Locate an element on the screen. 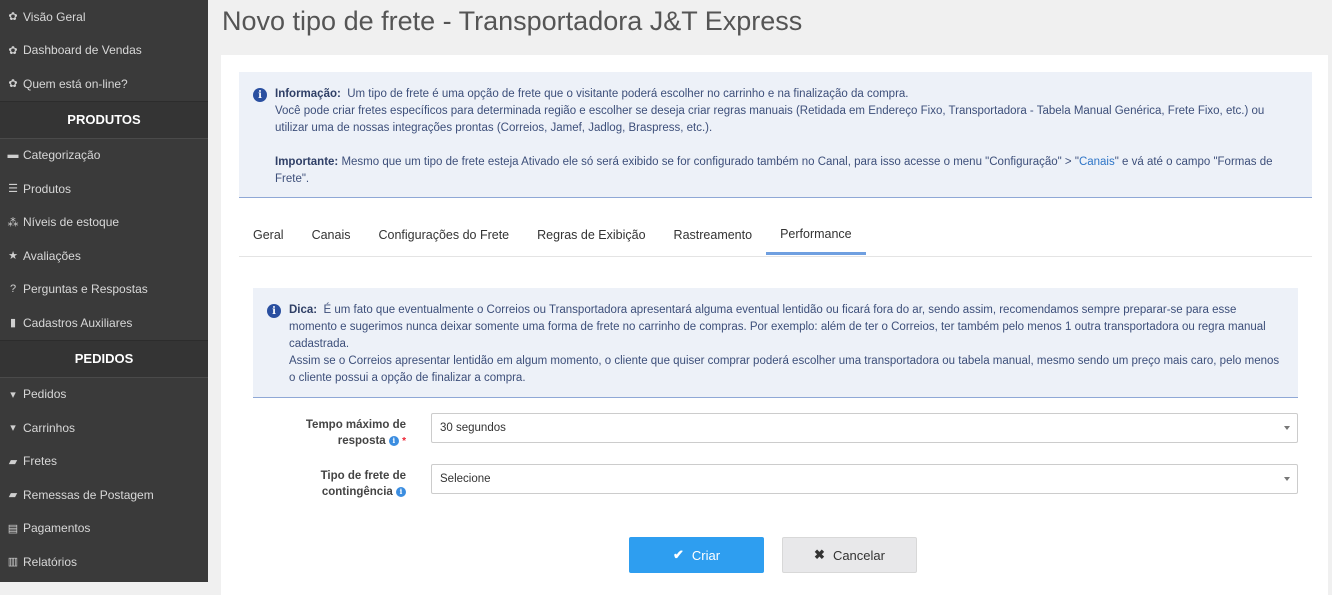 The width and height of the screenshot is (1332, 595). sidebar-section-pedidos: PEDIDOS is located at coordinates (104, 358).